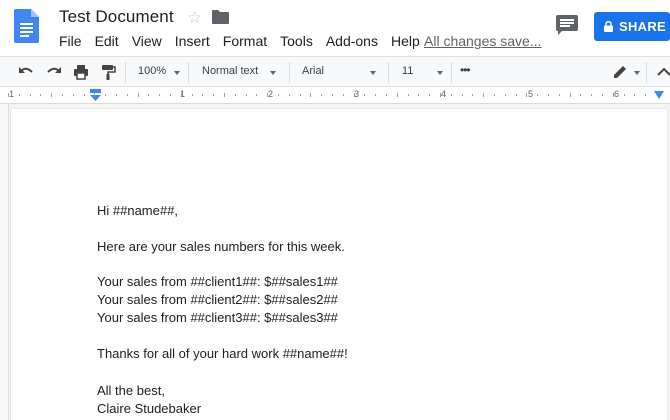 The width and height of the screenshot is (670, 420). I want to click on editing-mode-caret-icon, so click(637, 73).